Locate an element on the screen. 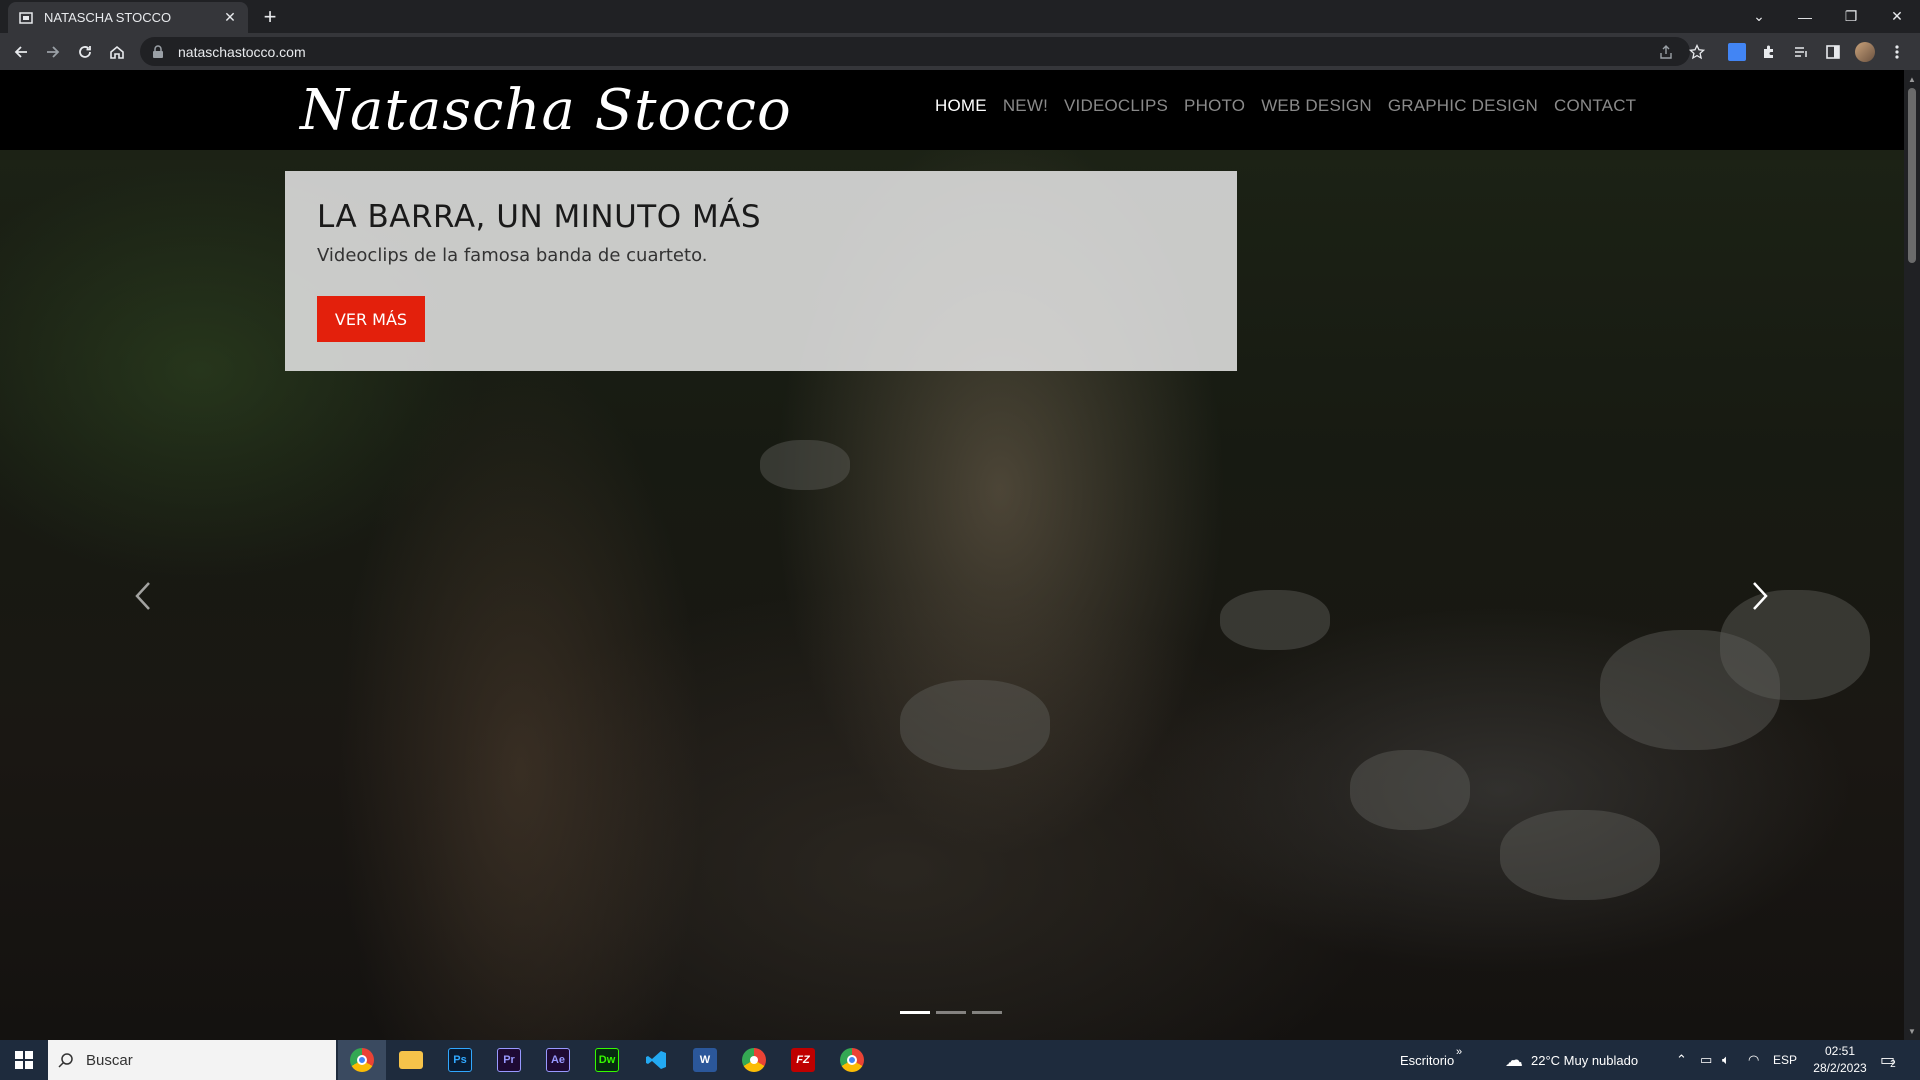 The width and height of the screenshot is (1920, 1080). site-favicon-icon is located at coordinates (26, 18).